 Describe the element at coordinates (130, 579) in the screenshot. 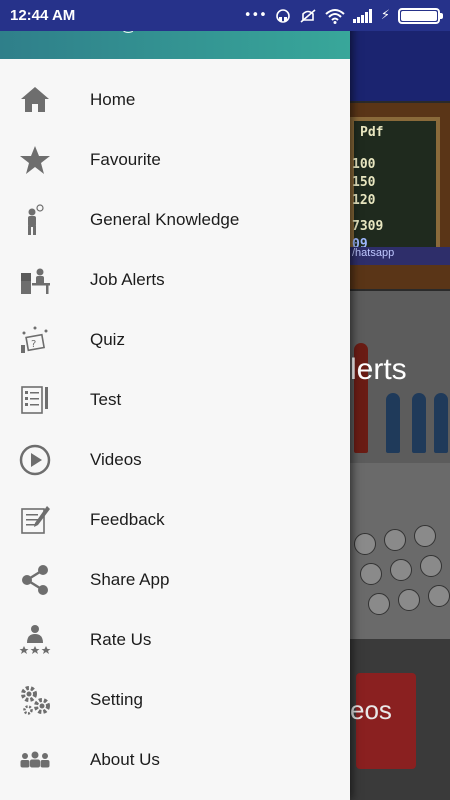

I see `drawer-item-label: Share App` at that location.